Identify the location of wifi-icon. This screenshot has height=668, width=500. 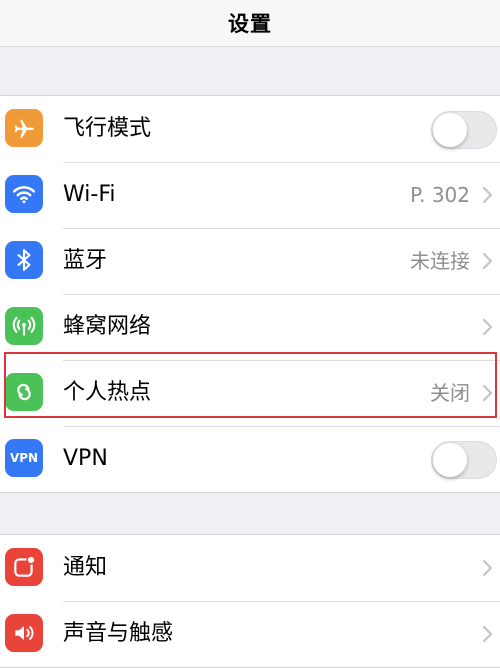
(24, 194).